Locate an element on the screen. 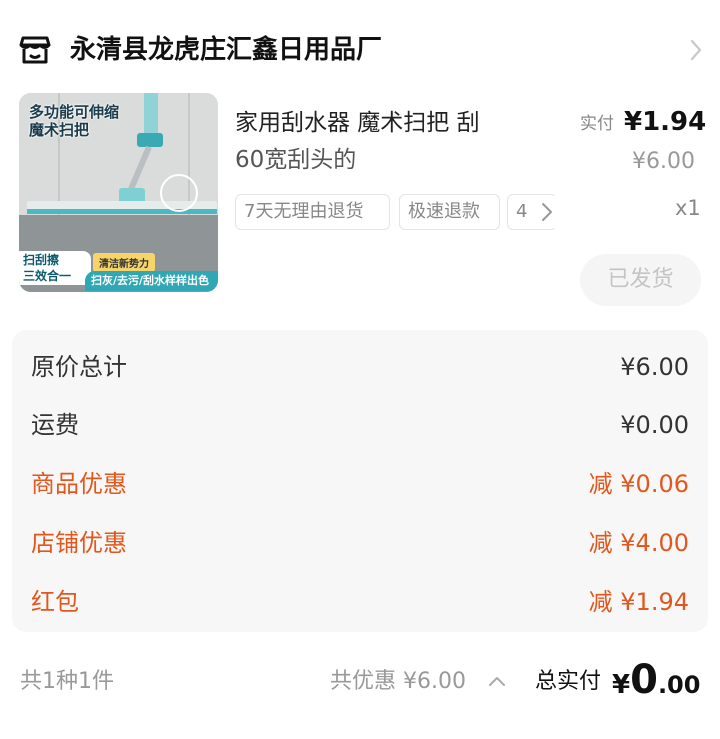 This screenshot has width=720, height=739. image-title: 多功能可伸缩 魔术扫把 is located at coordinates (74, 121).